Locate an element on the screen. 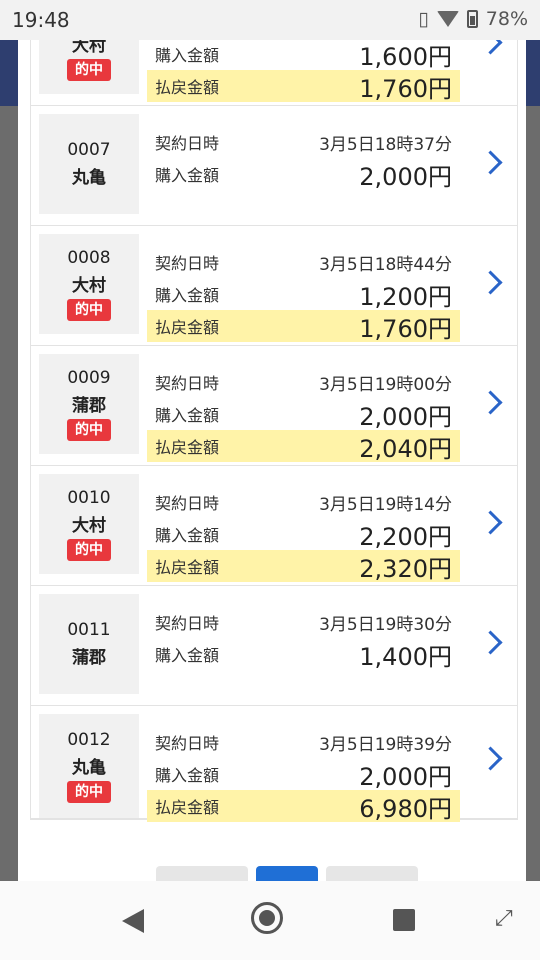 The image size is (540, 960). battery-icon is located at coordinates (472, 19).